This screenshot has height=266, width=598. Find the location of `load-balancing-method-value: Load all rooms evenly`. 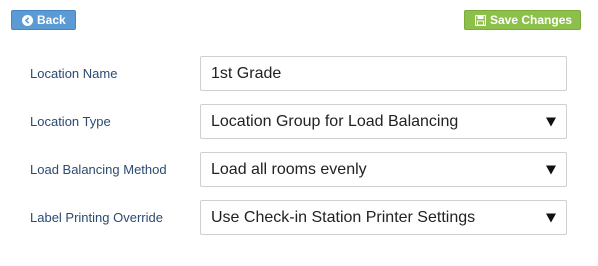

load-balancing-method-value: Load all rooms evenly is located at coordinates (289, 169).